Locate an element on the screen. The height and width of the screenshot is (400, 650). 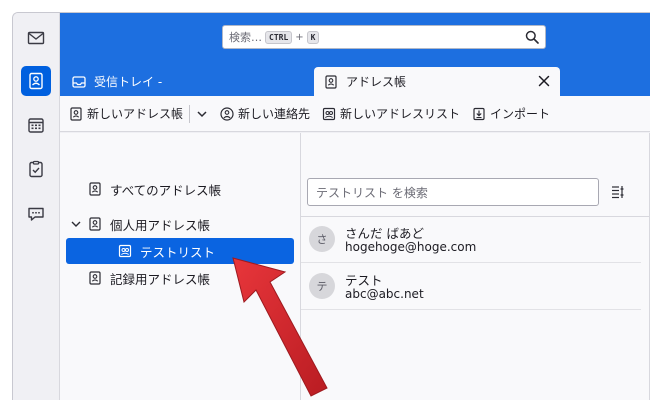
new-contact-button: 新しい連絡先 is located at coordinates (265, 113).